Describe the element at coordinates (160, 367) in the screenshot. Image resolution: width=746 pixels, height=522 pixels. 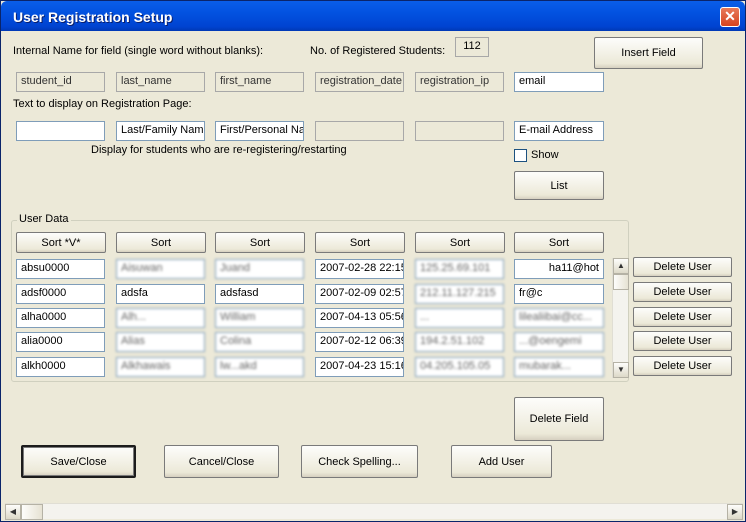
I see `cell-last-name: Alkhawais` at that location.